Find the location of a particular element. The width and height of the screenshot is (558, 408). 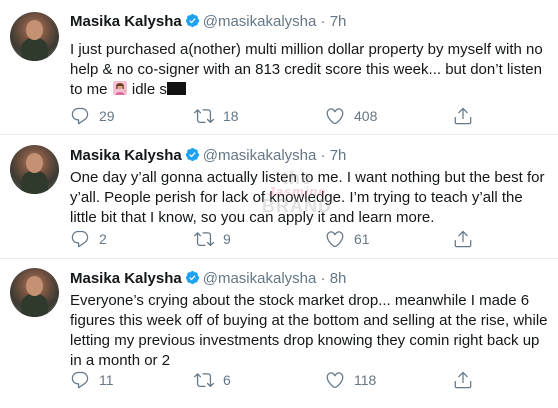

timestamp: 8h is located at coordinates (338, 278).